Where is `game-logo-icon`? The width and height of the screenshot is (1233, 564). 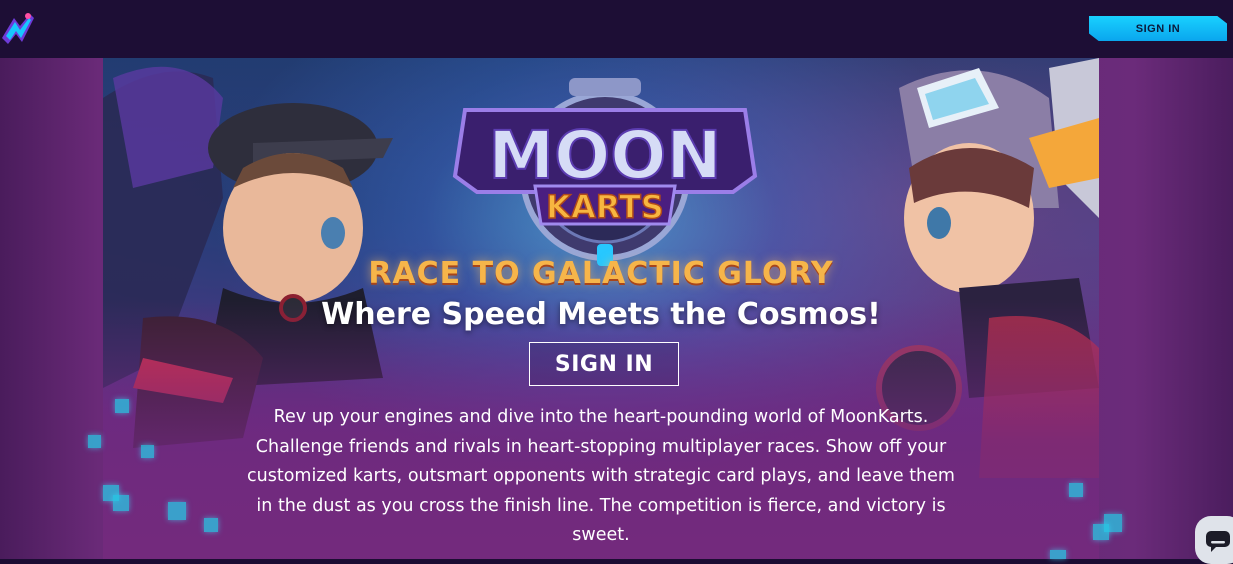 game-logo-icon is located at coordinates (18, 28).